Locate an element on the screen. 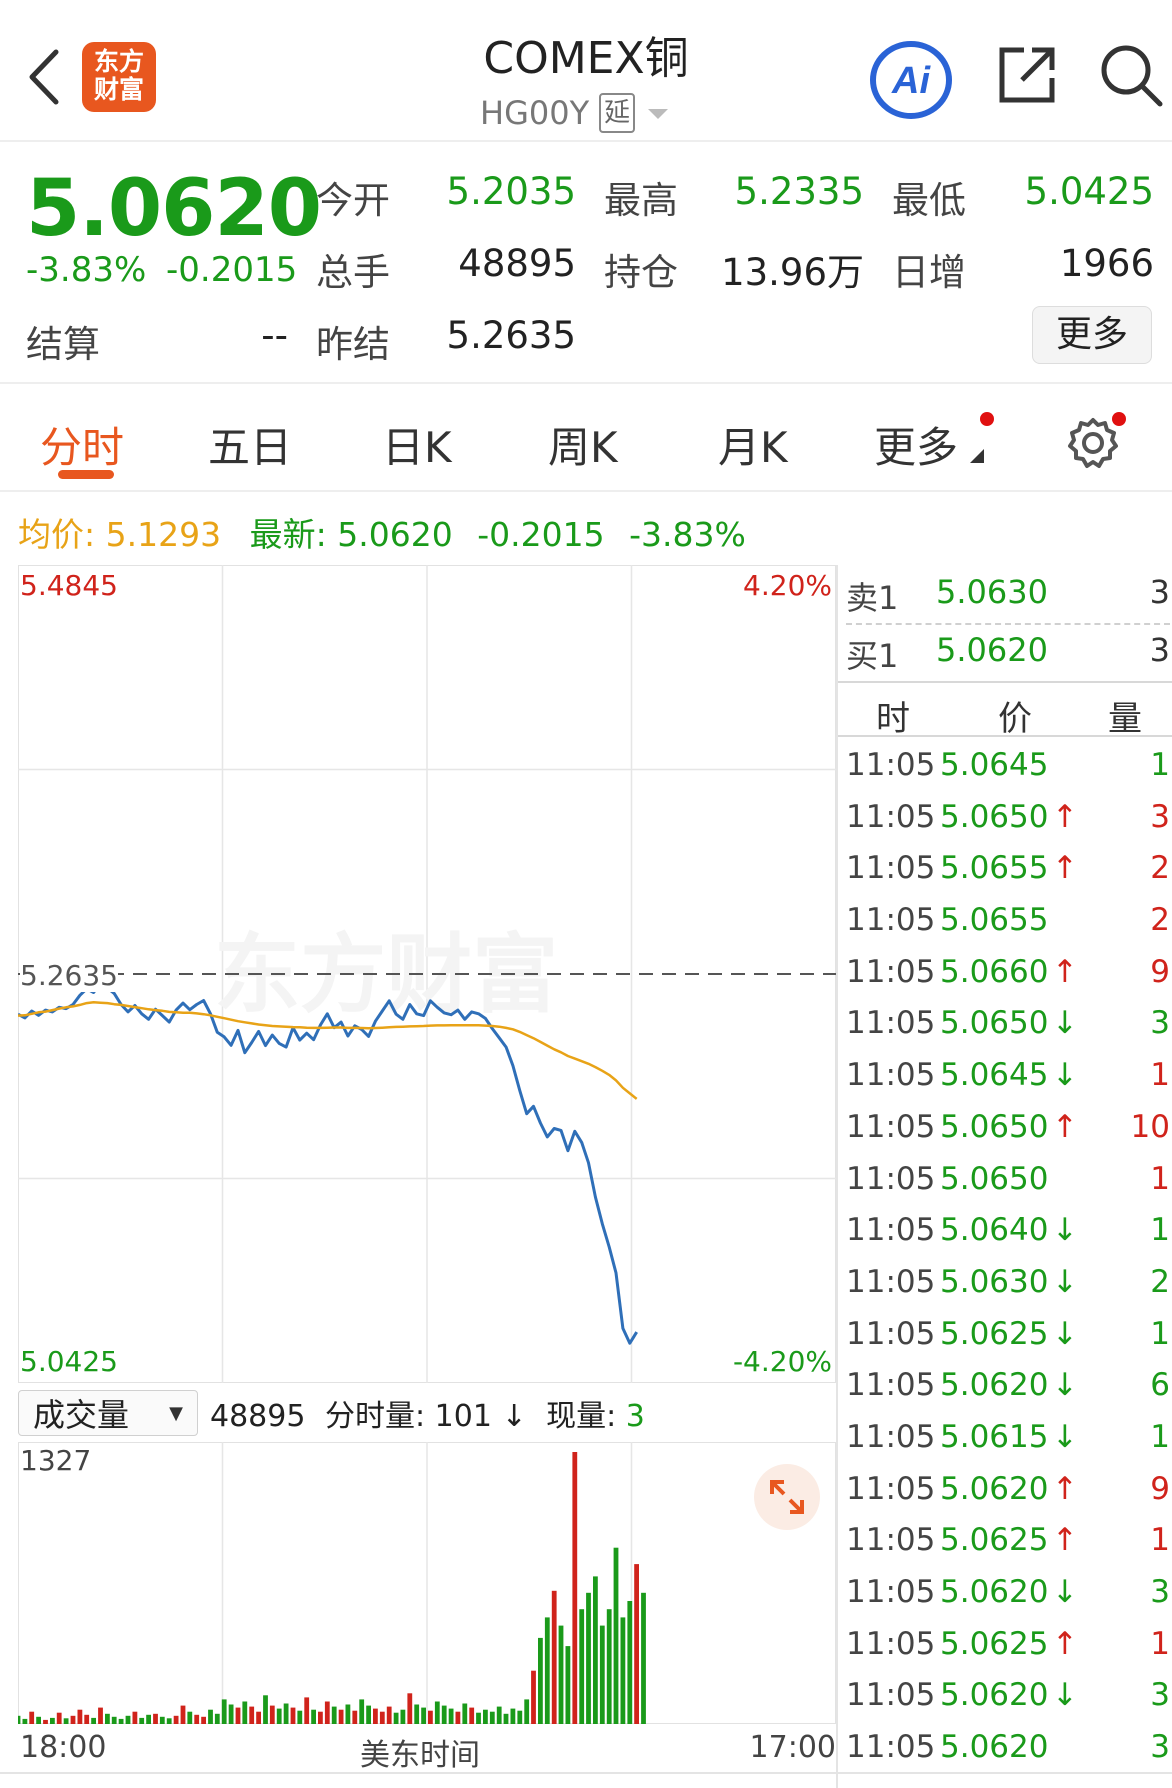 This screenshot has height=1788, width=1172. tick-price: 5.0660 is located at coordinates (994, 971).